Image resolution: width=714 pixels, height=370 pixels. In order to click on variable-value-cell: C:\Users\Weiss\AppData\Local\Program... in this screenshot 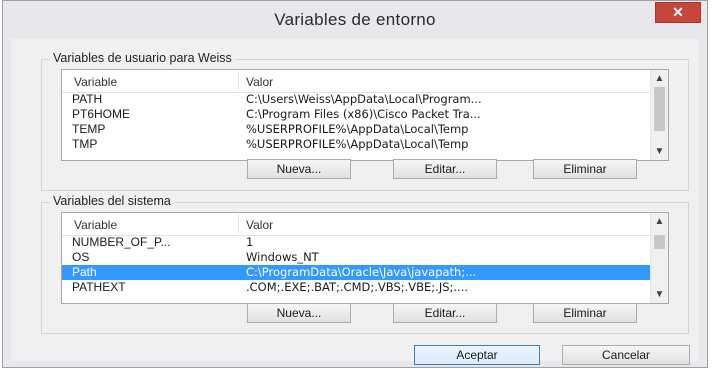, I will do `click(364, 99)`.